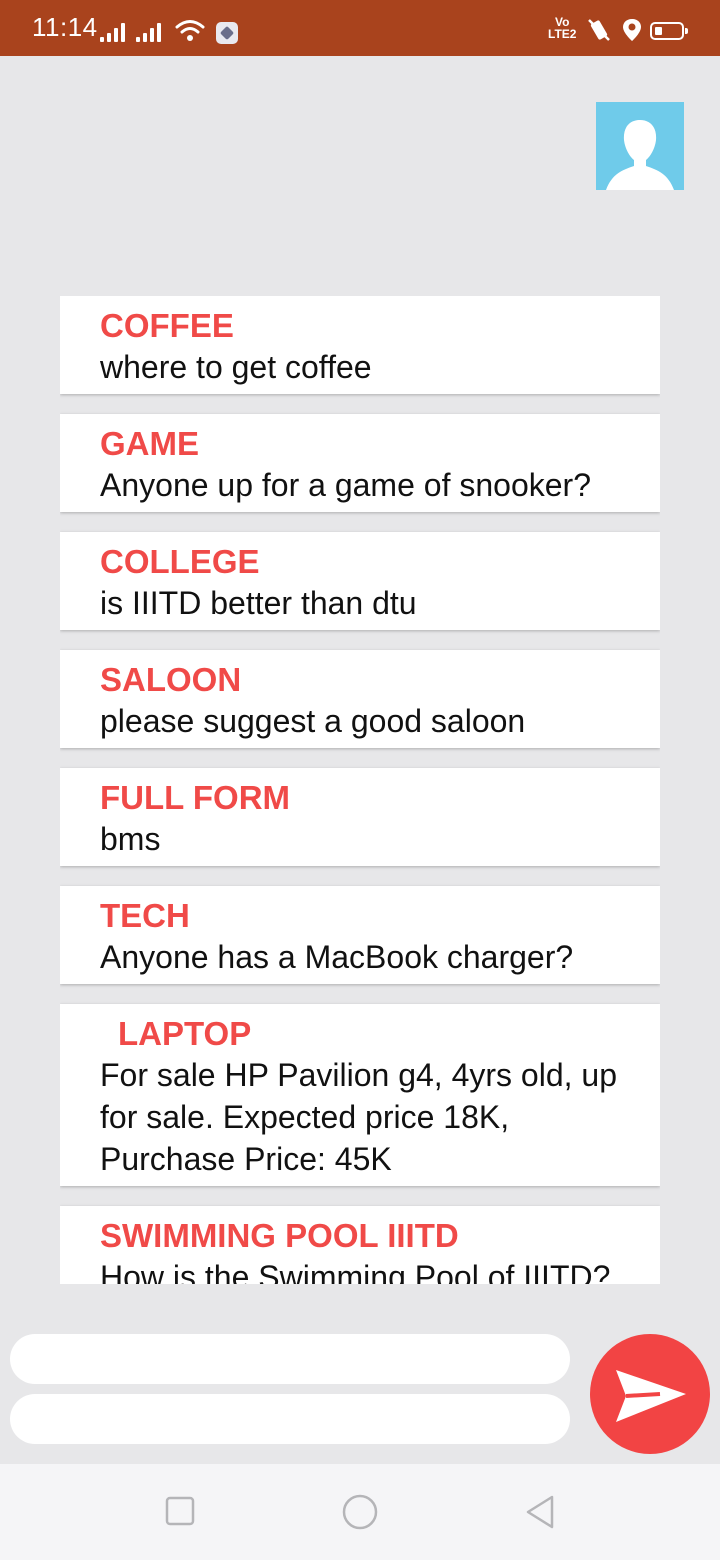  I want to click on post-title: FULL FORM, so click(195, 797).